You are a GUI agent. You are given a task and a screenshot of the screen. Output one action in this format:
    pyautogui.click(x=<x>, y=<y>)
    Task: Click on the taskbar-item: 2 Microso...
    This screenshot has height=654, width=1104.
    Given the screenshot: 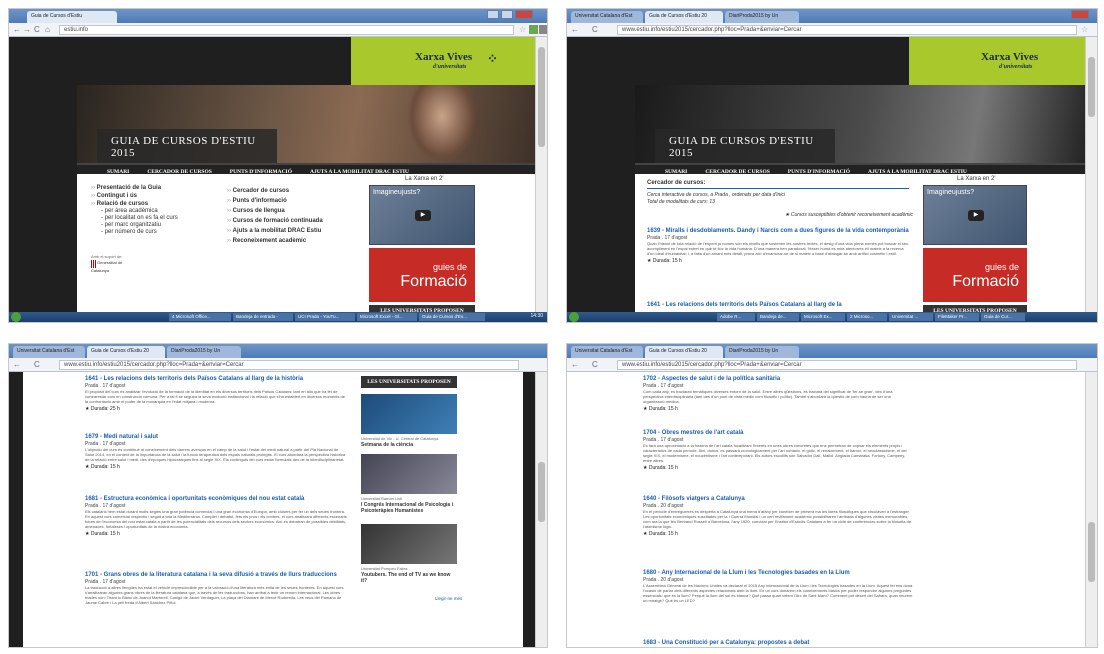 What is the action you would take?
    pyautogui.click(x=867, y=317)
    